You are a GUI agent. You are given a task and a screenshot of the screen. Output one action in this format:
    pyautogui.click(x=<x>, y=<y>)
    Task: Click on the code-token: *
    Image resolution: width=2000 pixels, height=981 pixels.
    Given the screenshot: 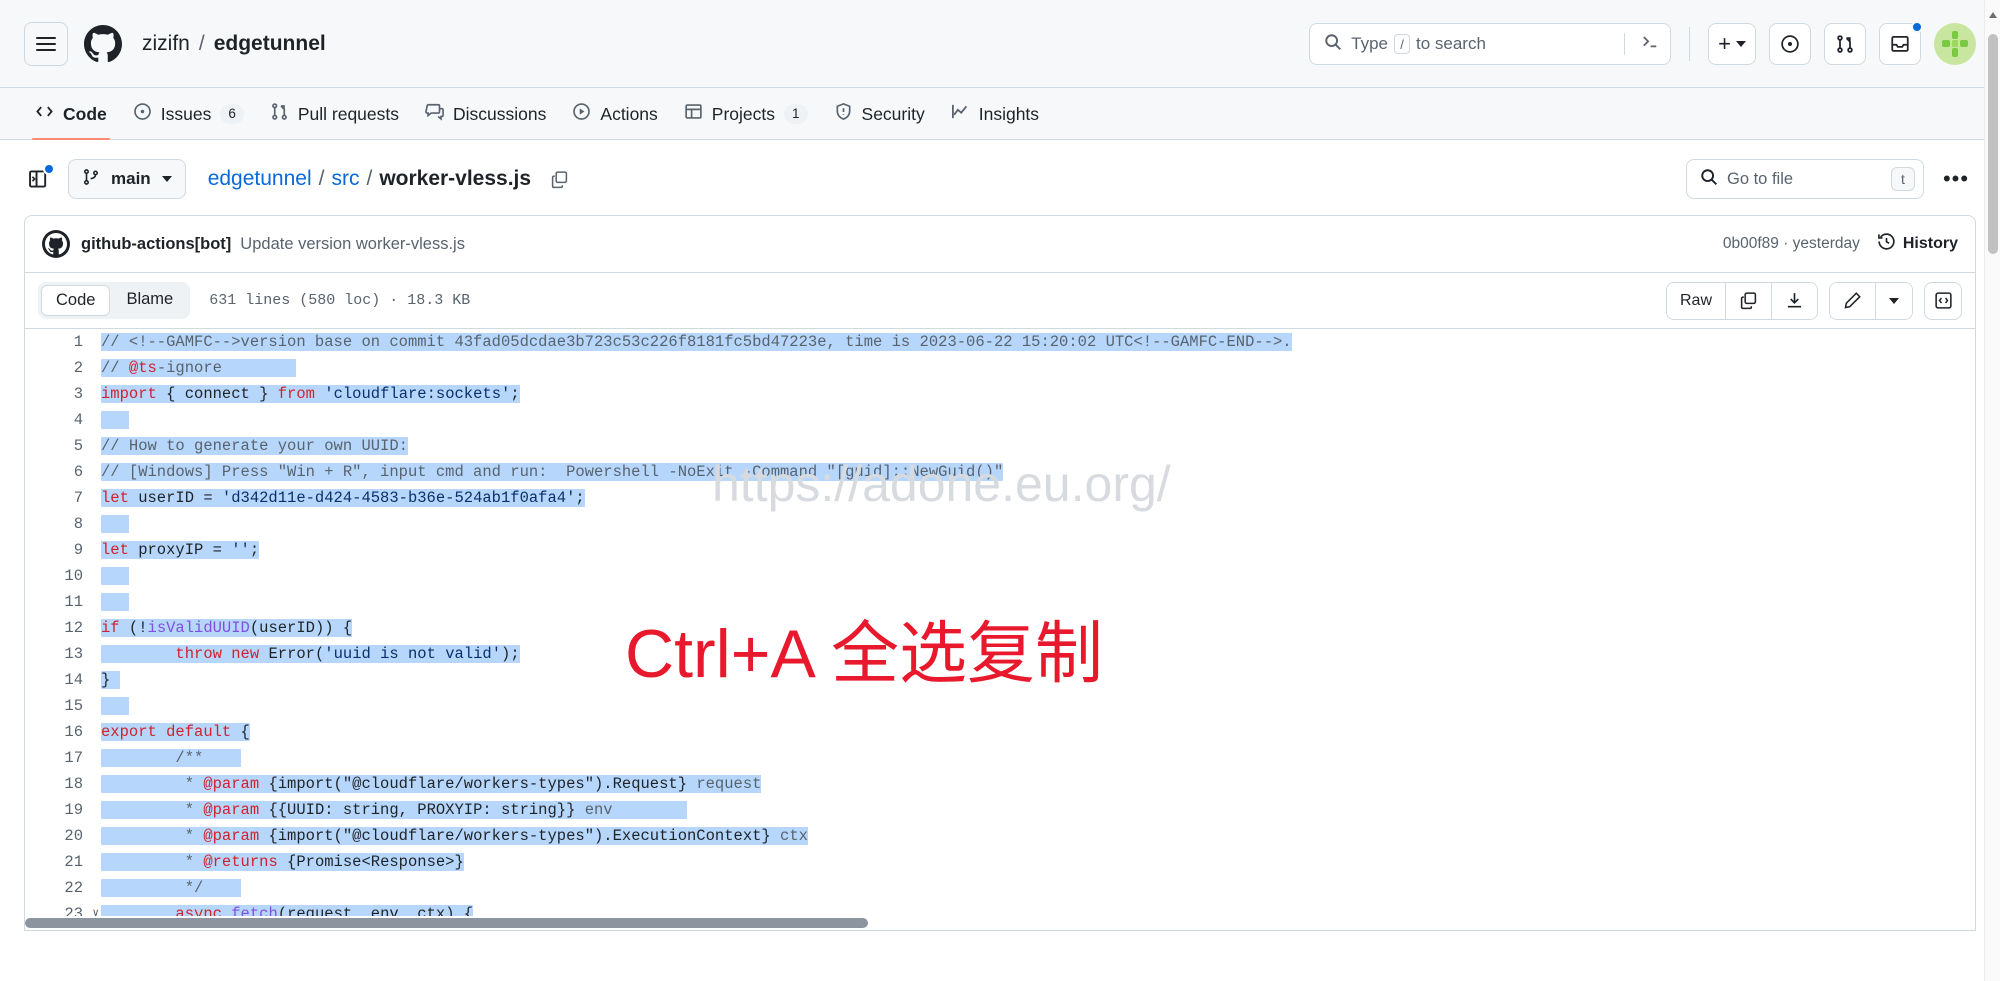 What is the action you would take?
    pyautogui.click(x=152, y=862)
    